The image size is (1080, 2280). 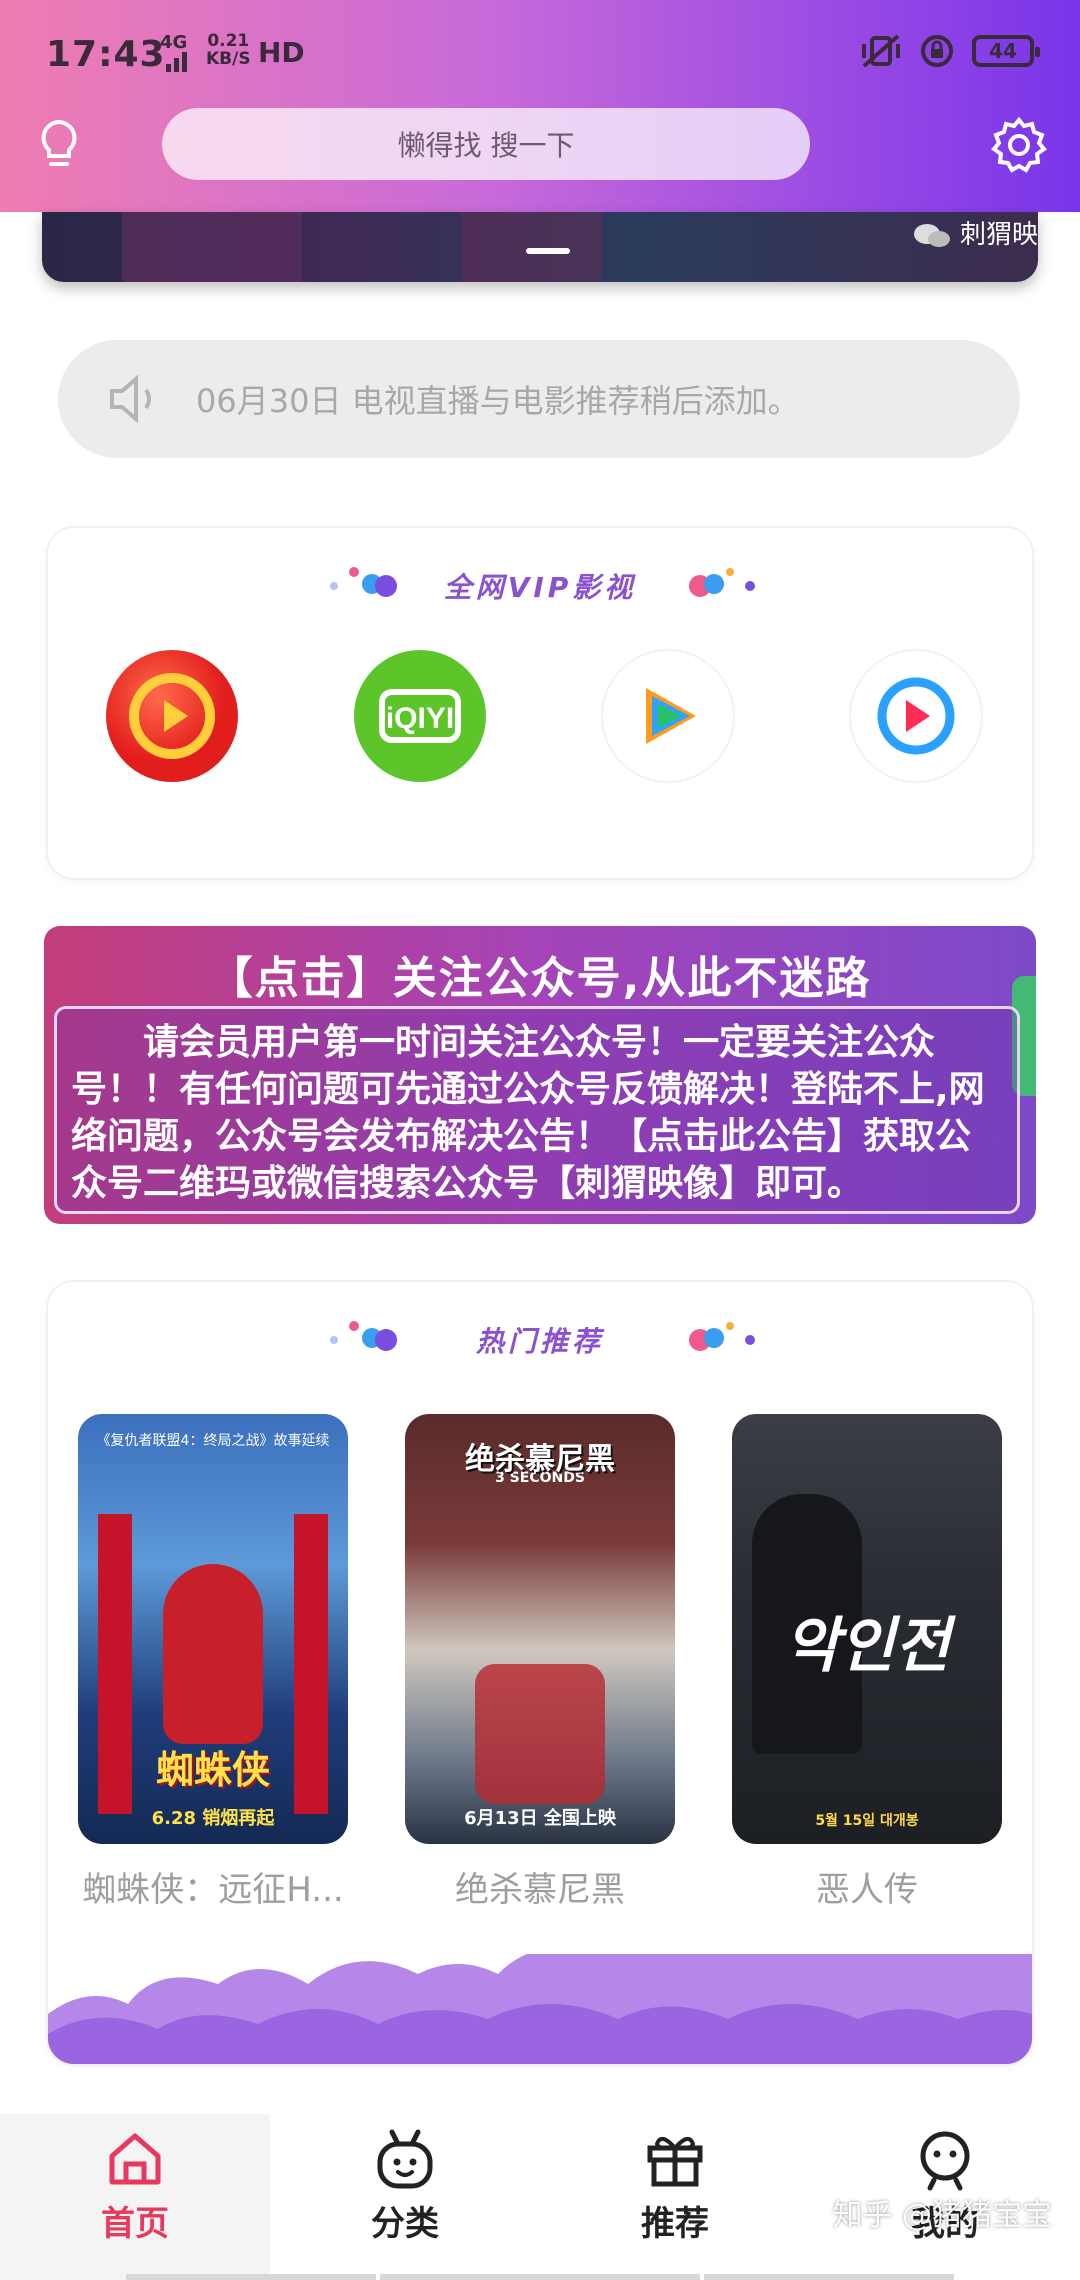 I want to click on search-bar: 懒得找 搜一下, so click(x=486, y=144).